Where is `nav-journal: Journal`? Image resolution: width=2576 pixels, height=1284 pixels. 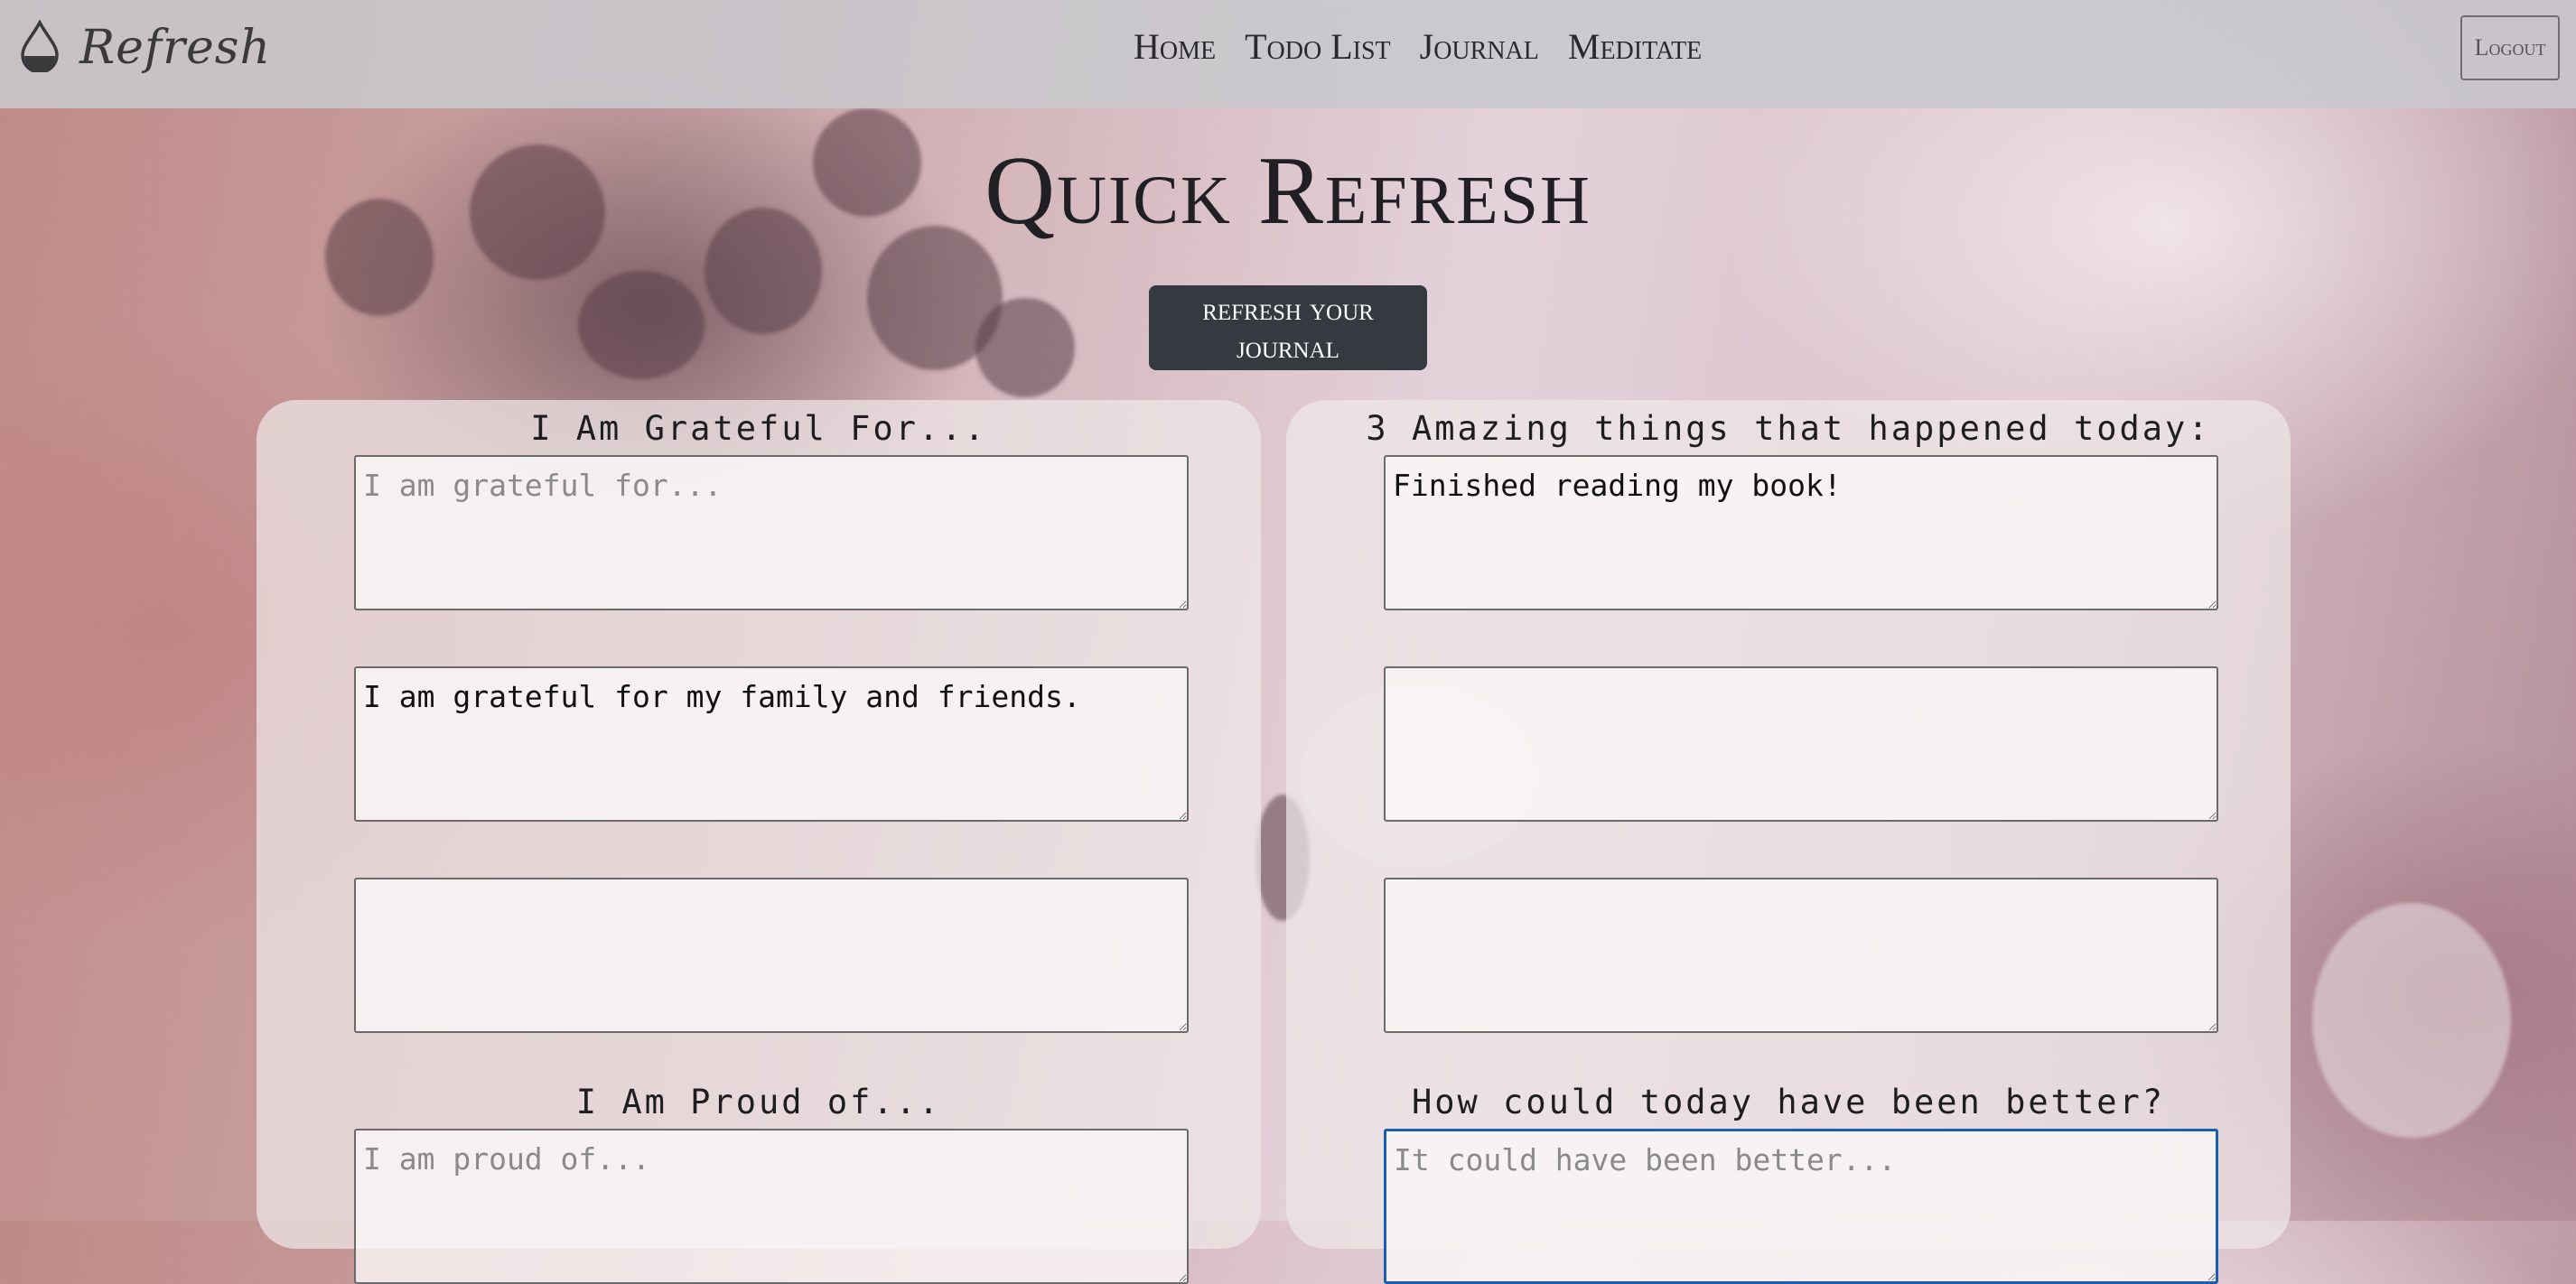
nav-journal: Journal is located at coordinates (1480, 46).